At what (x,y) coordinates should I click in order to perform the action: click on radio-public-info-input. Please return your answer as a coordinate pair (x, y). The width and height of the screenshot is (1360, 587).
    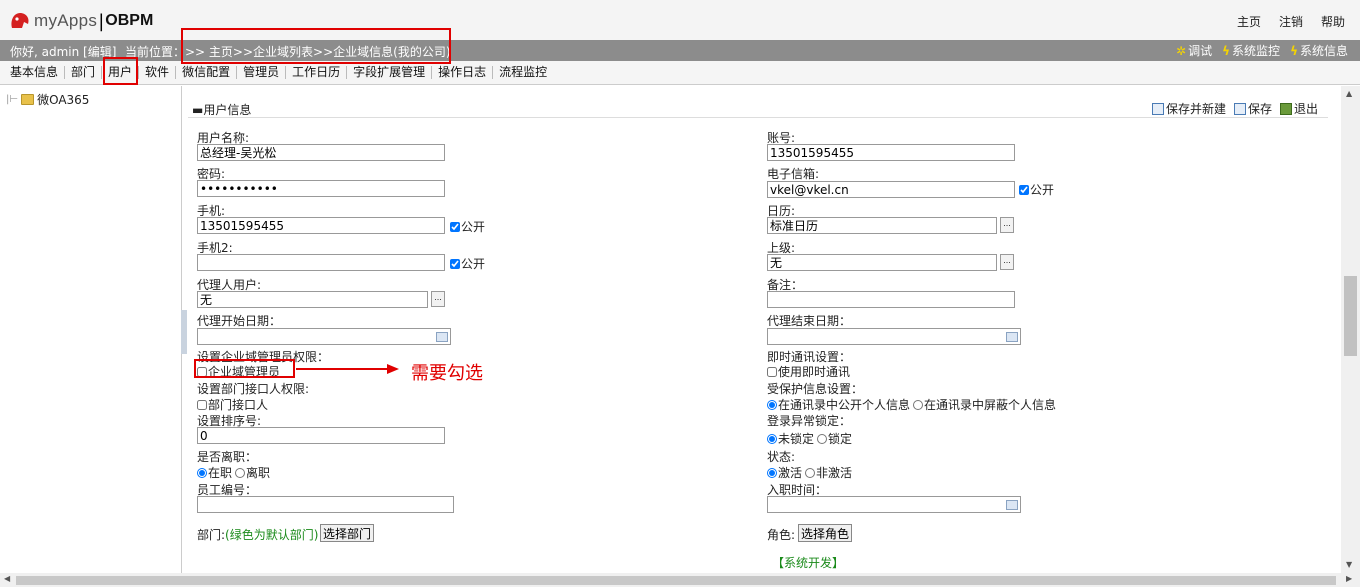
    Looking at the image, I should click on (772, 404).